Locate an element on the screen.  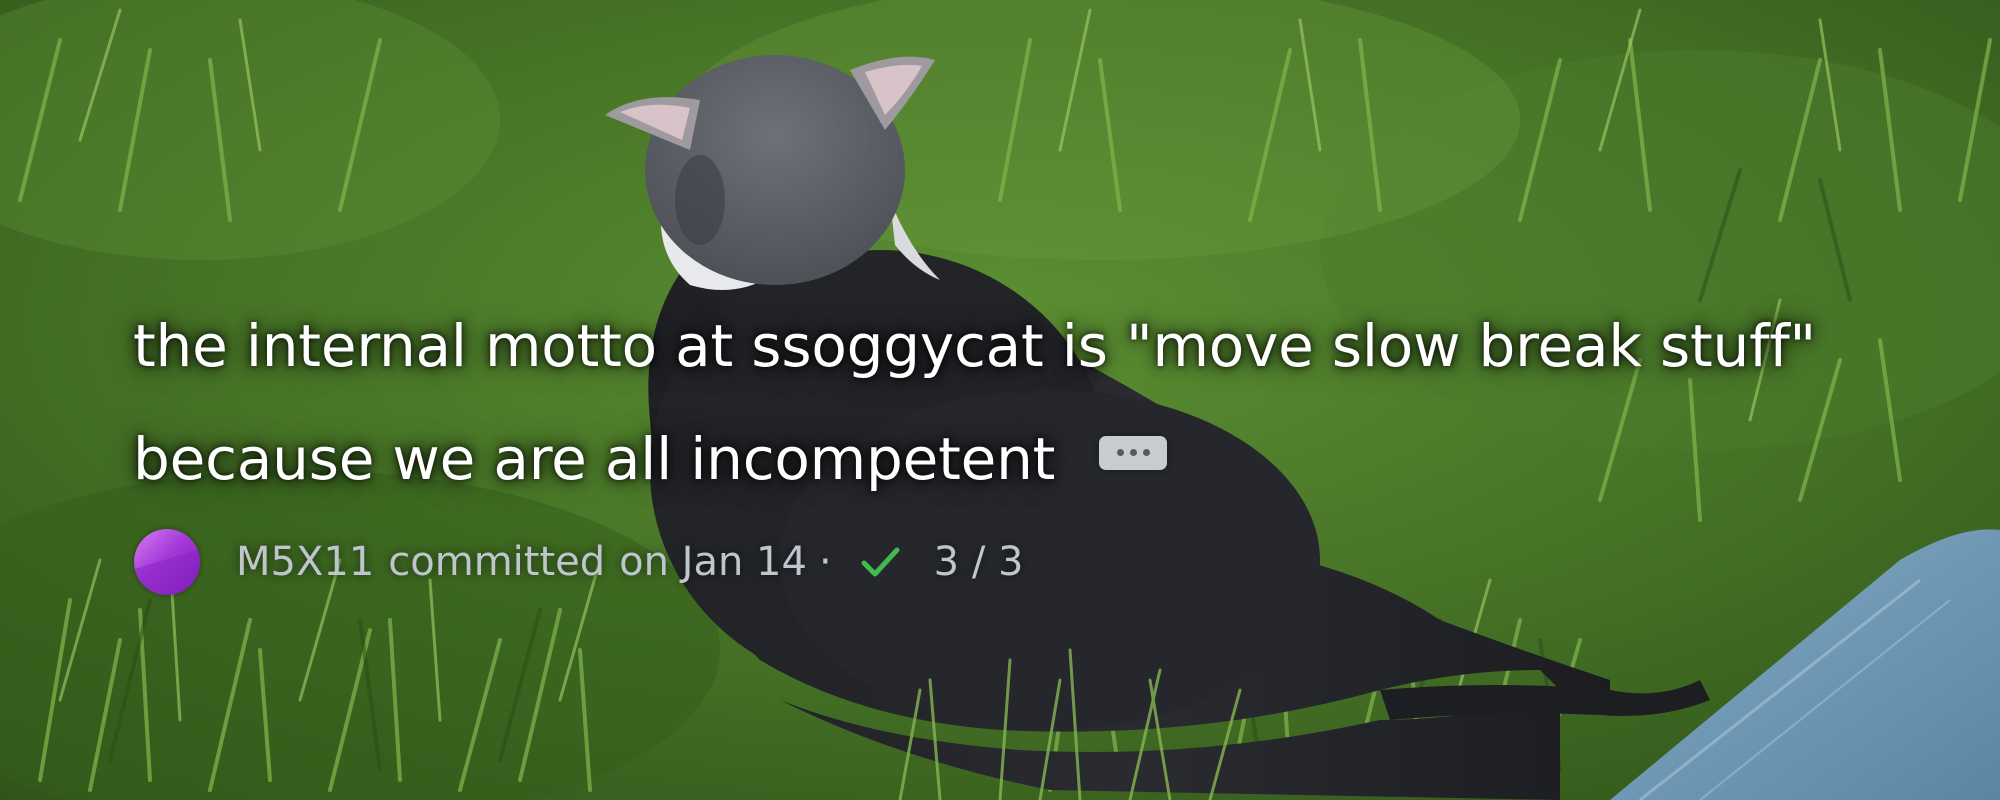
commit-meta: M5X11 committed on Jan 14 · 3 / 3 is located at coordinates (974, 562).